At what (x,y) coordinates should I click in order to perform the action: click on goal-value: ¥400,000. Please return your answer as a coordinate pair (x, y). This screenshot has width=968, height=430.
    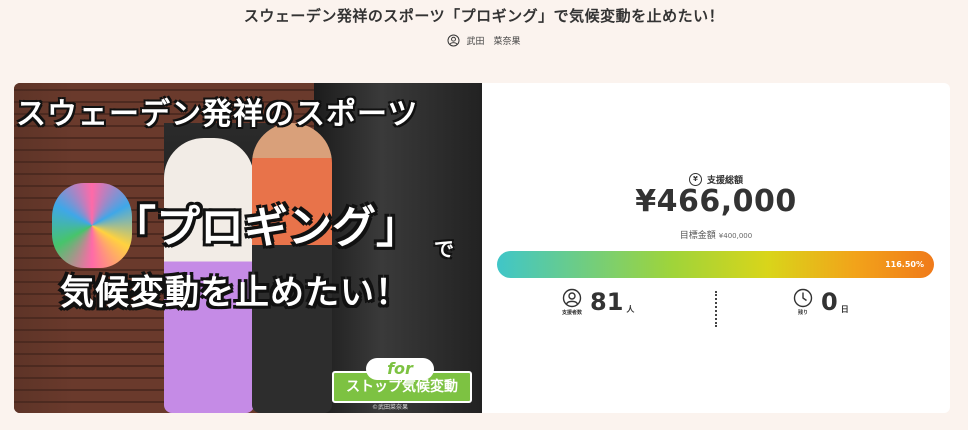
    Looking at the image, I should click on (735, 236).